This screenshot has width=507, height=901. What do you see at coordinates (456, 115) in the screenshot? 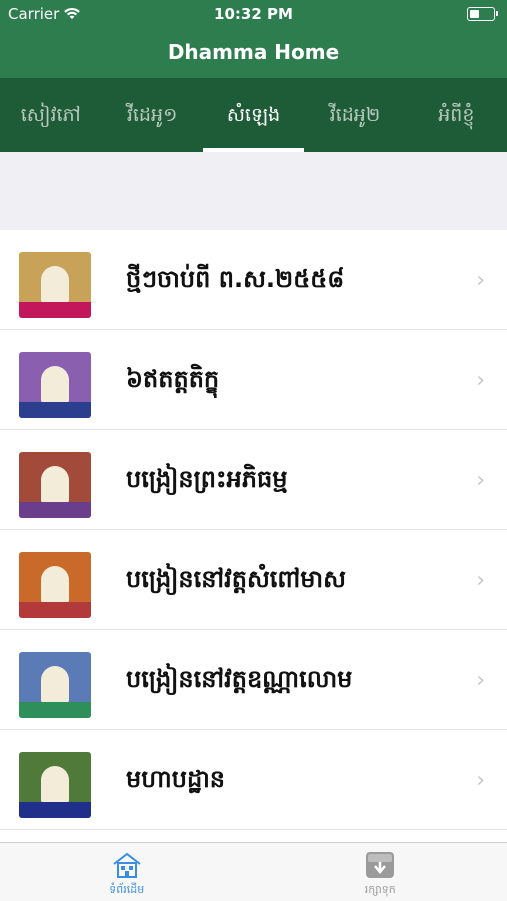
I see `tab-about: អំពីខ្ញុំ` at bounding box center [456, 115].